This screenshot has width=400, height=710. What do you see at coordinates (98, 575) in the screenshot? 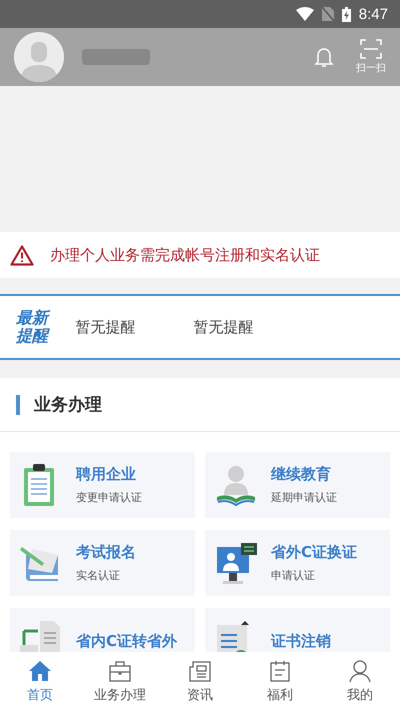
I see `service-subtitle: 实名认证` at bounding box center [98, 575].